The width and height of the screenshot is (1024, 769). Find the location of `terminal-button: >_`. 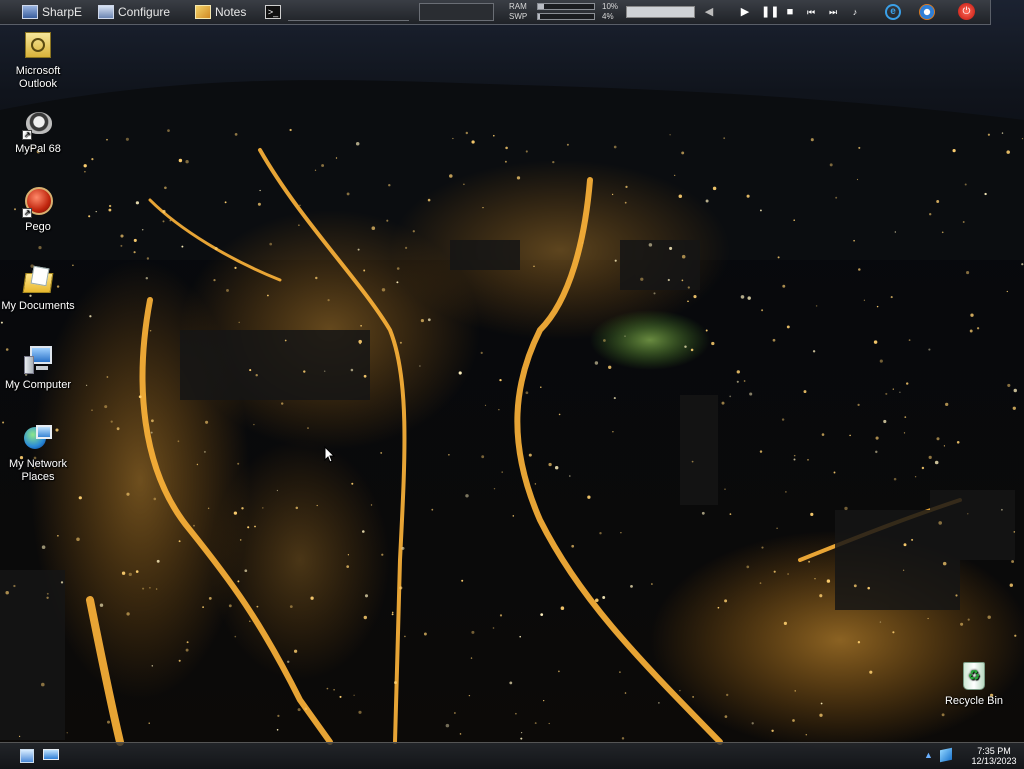

terminal-button: >_ is located at coordinates (273, 12).